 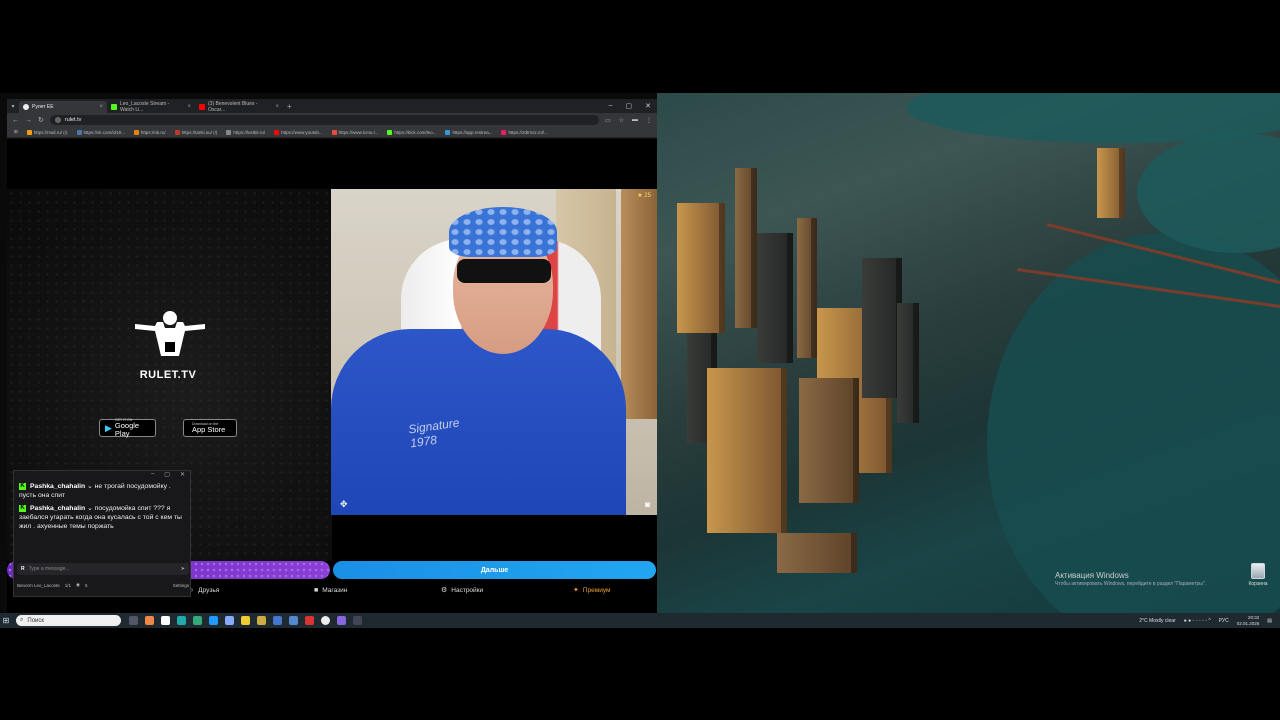 I want to click on google-play-icon: ▶, so click(x=108, y=427).